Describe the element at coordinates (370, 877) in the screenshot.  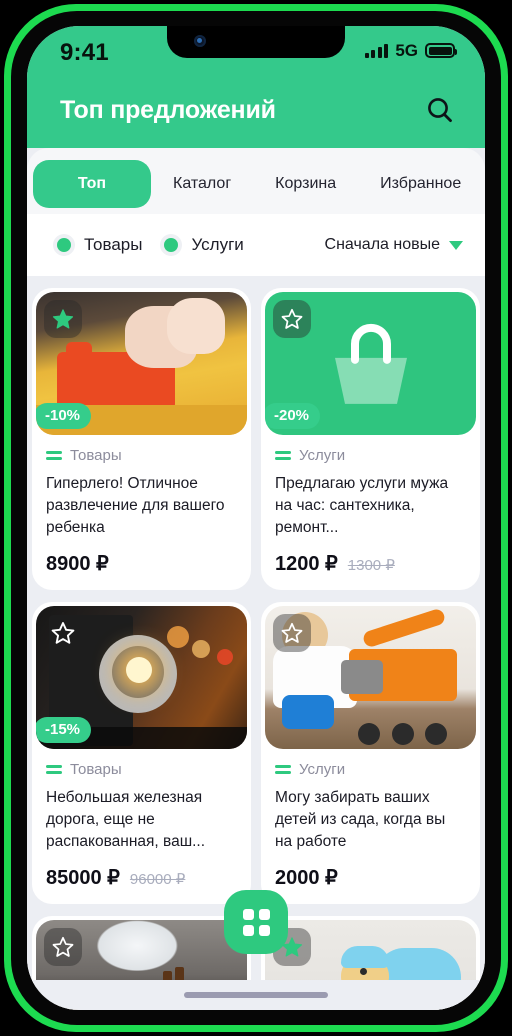
I see `listing-prices: 2000 ₽` at that location.